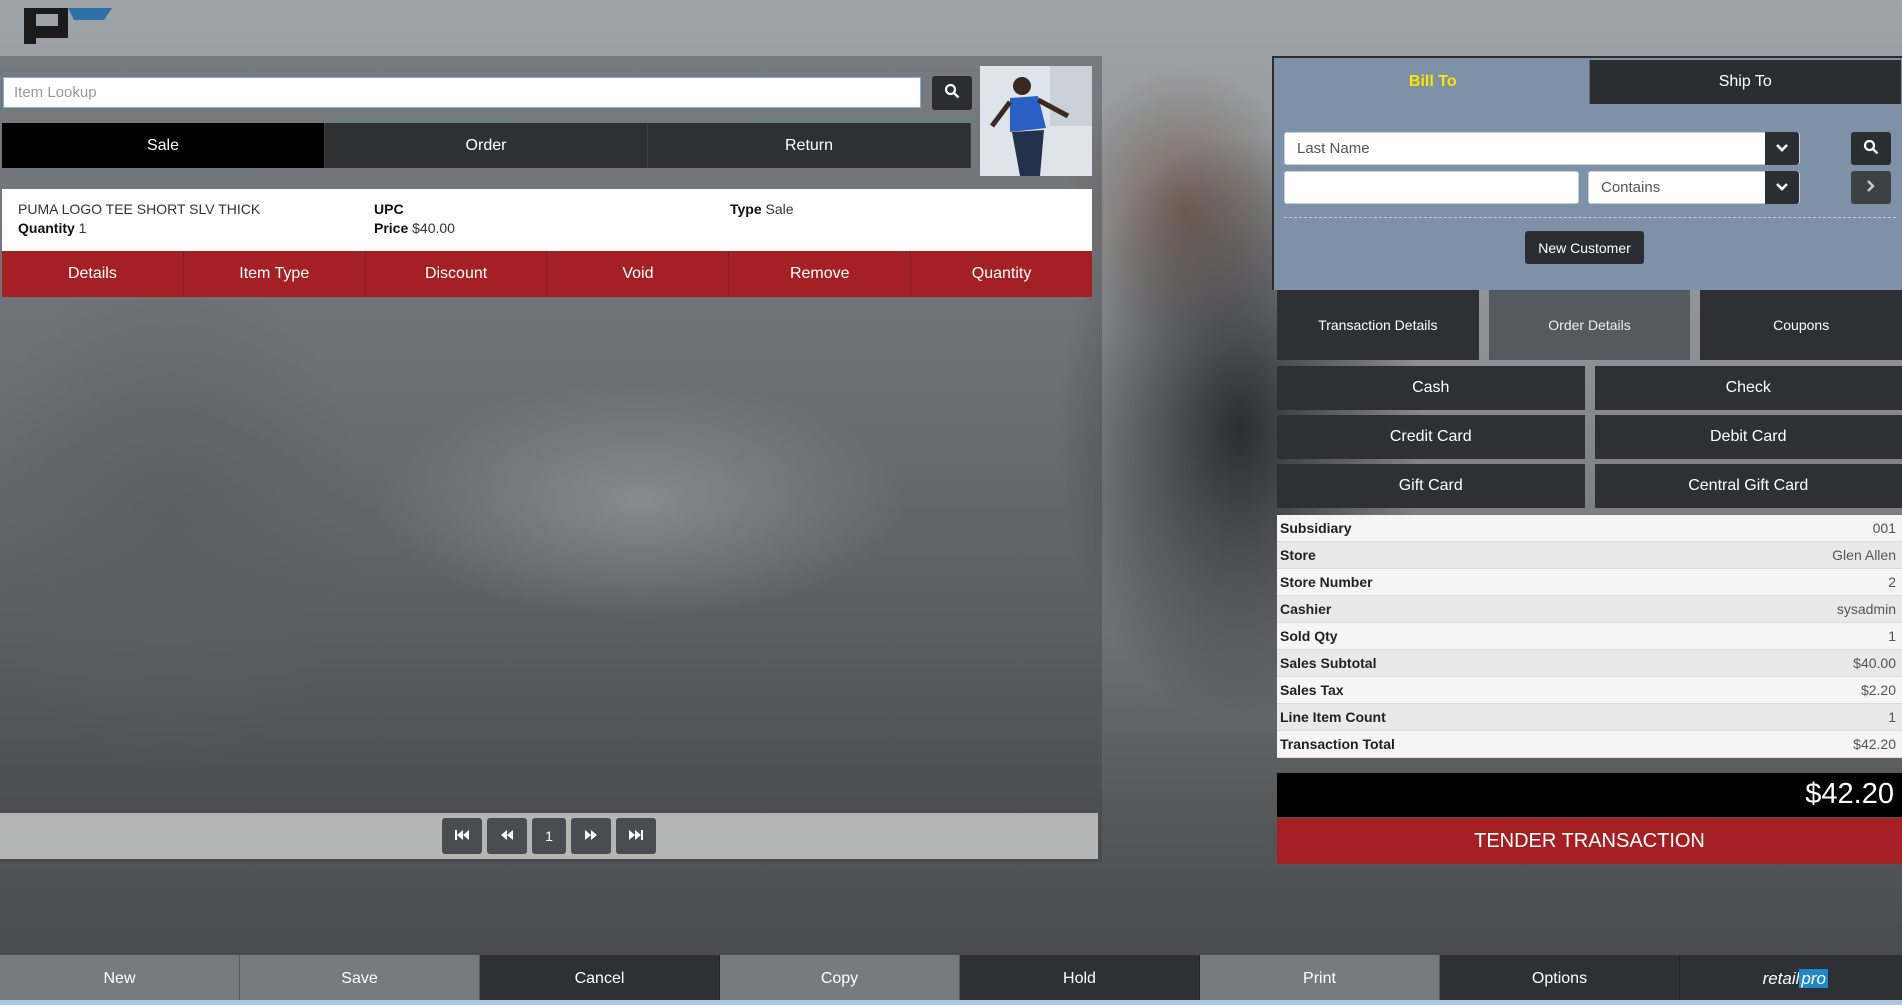  What do you see at coordinates (1589, 528) in the screenshot?
I see `summary-row: Subsidiary 001` at bounding box center [1589, 528].